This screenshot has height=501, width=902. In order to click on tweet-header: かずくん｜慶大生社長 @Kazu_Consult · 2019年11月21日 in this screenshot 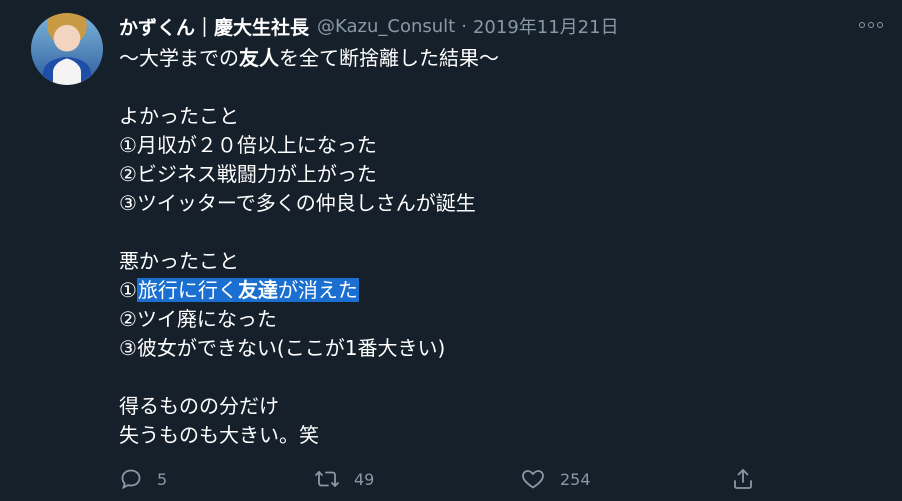, I will do `click(369, 26)`.